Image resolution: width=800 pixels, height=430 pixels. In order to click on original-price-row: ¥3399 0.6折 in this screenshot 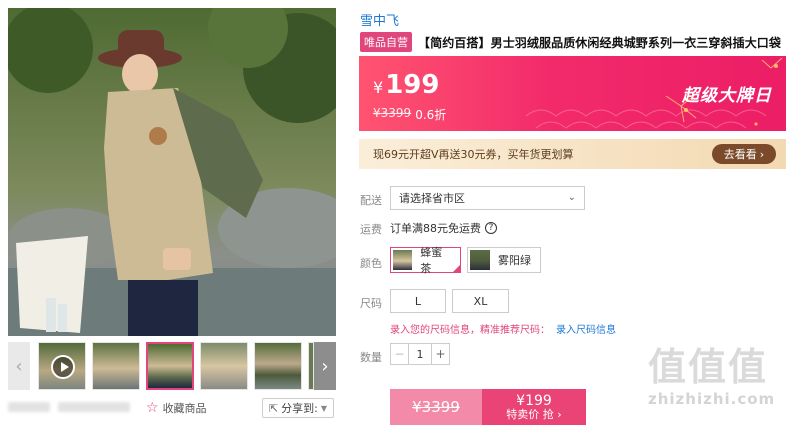, I will do `click(409, 114)`.